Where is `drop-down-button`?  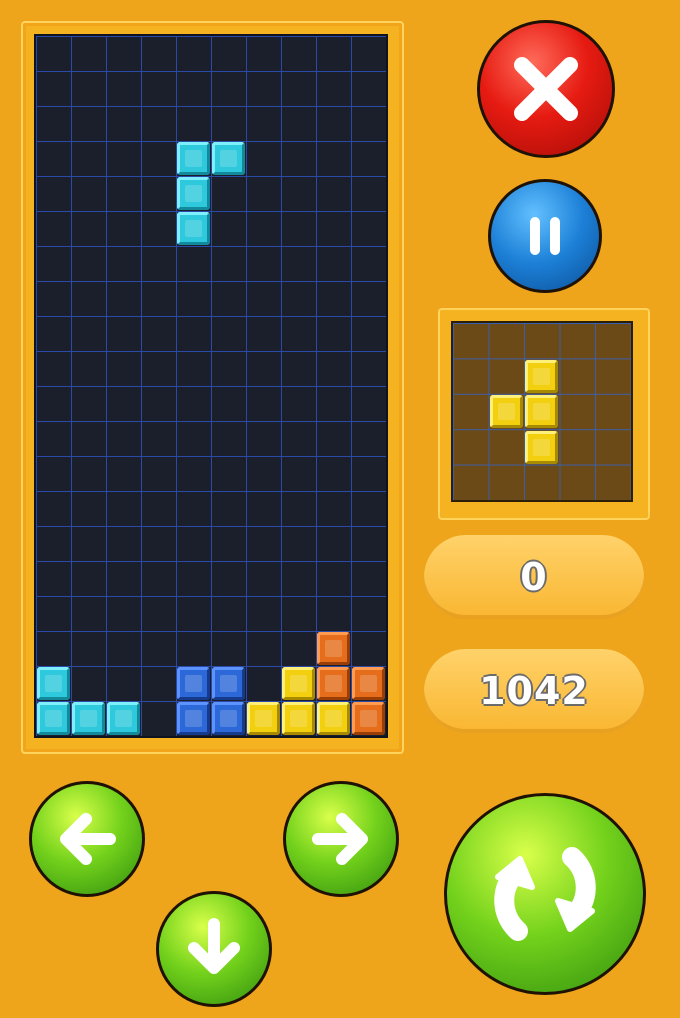
drop-down-button is located at coordinates (214, 949).